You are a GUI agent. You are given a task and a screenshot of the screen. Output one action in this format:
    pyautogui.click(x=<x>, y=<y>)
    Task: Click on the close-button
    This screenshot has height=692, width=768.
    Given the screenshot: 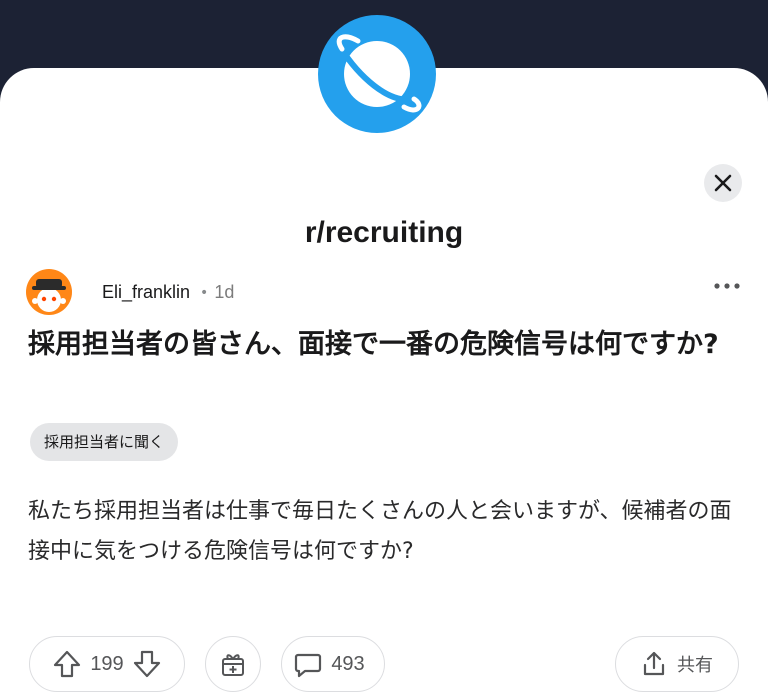 What is the action you would take?
    pyautogui.click(x=723, y=183)
    